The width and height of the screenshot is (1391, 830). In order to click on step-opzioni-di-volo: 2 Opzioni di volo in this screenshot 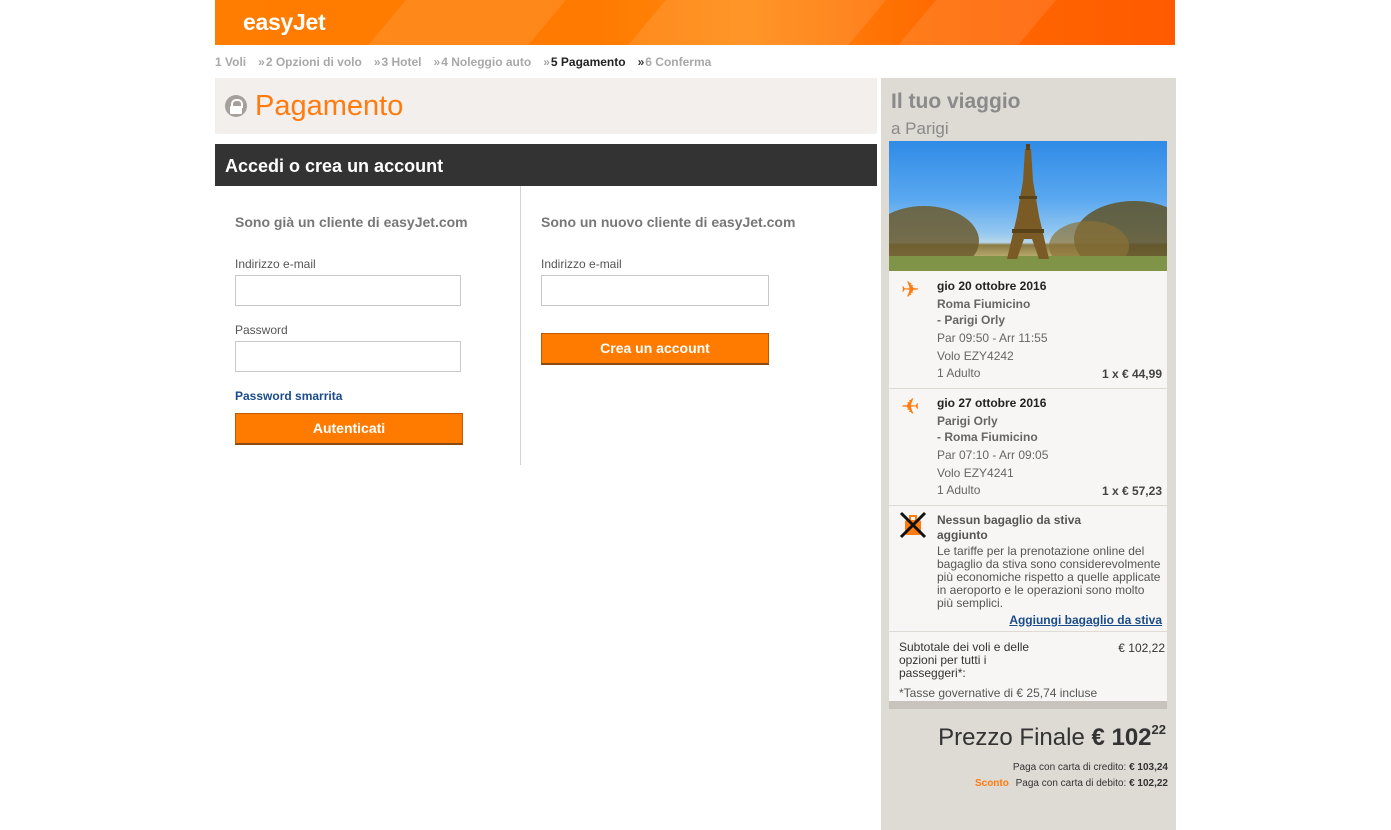, I will do `click(314, 62)`.